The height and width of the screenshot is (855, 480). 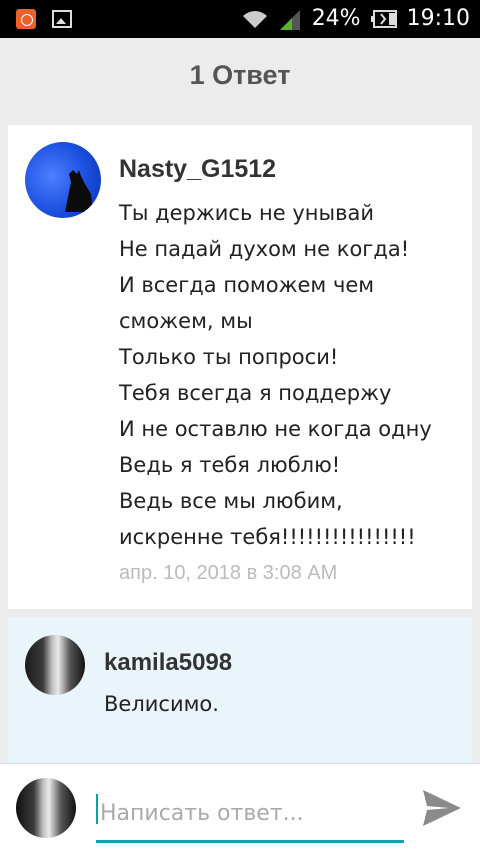 I want to click on reply-composer, so click(x=240, y=809).